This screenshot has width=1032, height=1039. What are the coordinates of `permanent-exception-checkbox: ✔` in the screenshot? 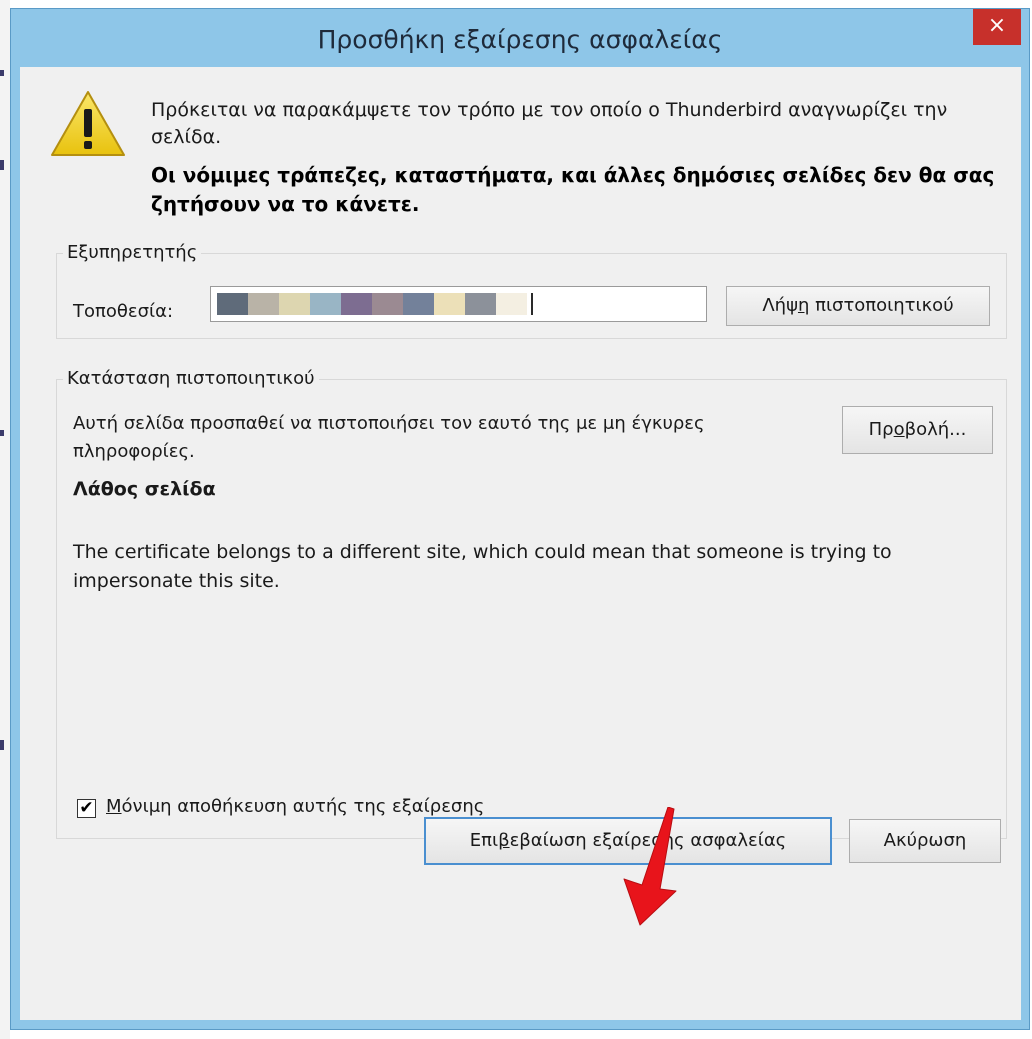 It's located at (86, 808).